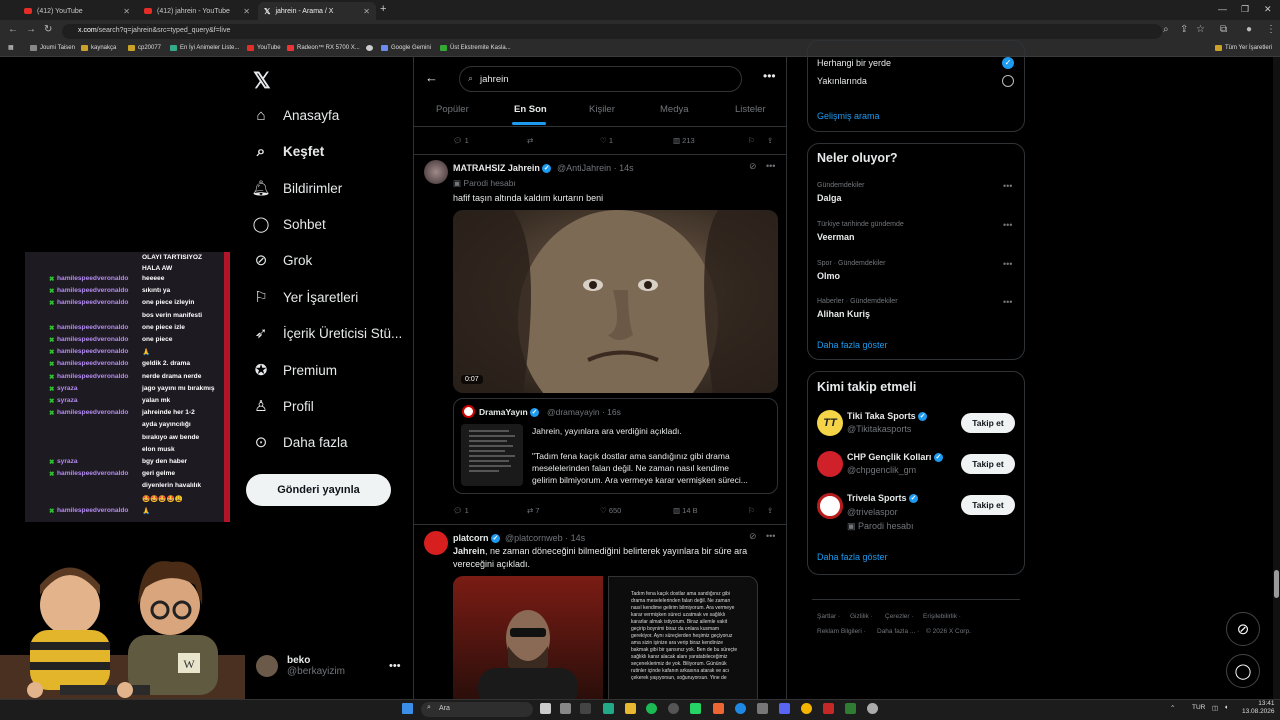 This screenshot has width=1280, height=720. Describe the element at coordinates (740, 708) in the screenshot. I see `edge-icon` at that location.